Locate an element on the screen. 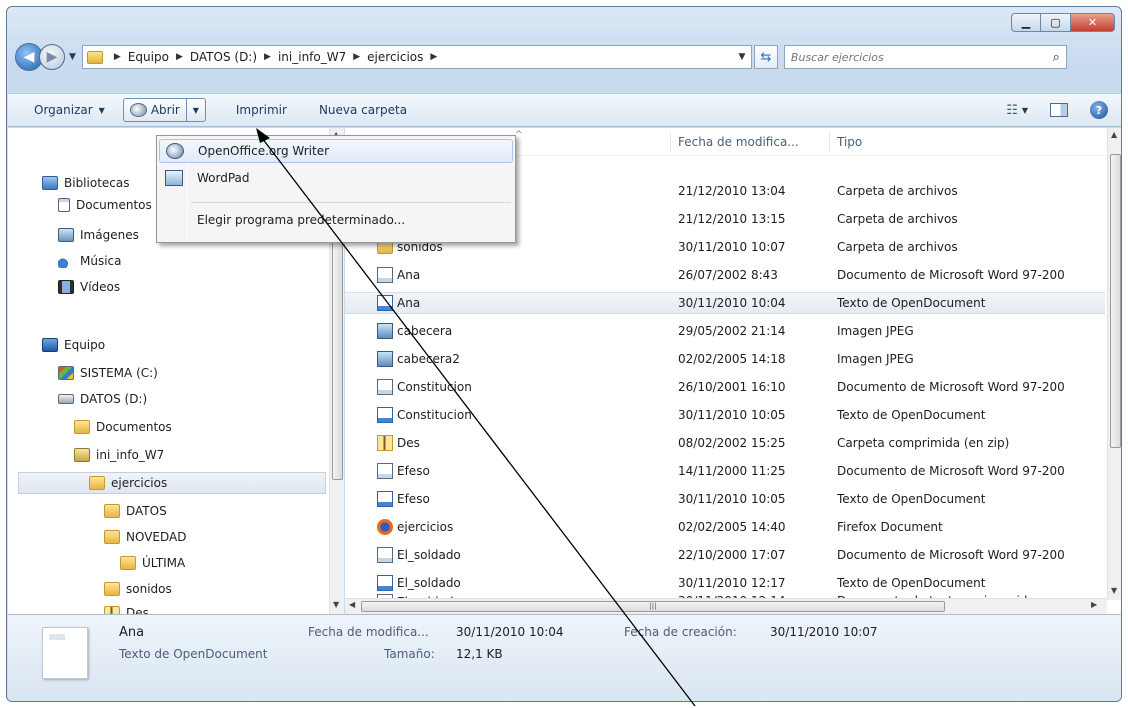 Image resolution: width=1128 pixels, height=708 pixels. list-vertical-scrollbar: ▲ ▼ is located at coordinates (1114, 364).